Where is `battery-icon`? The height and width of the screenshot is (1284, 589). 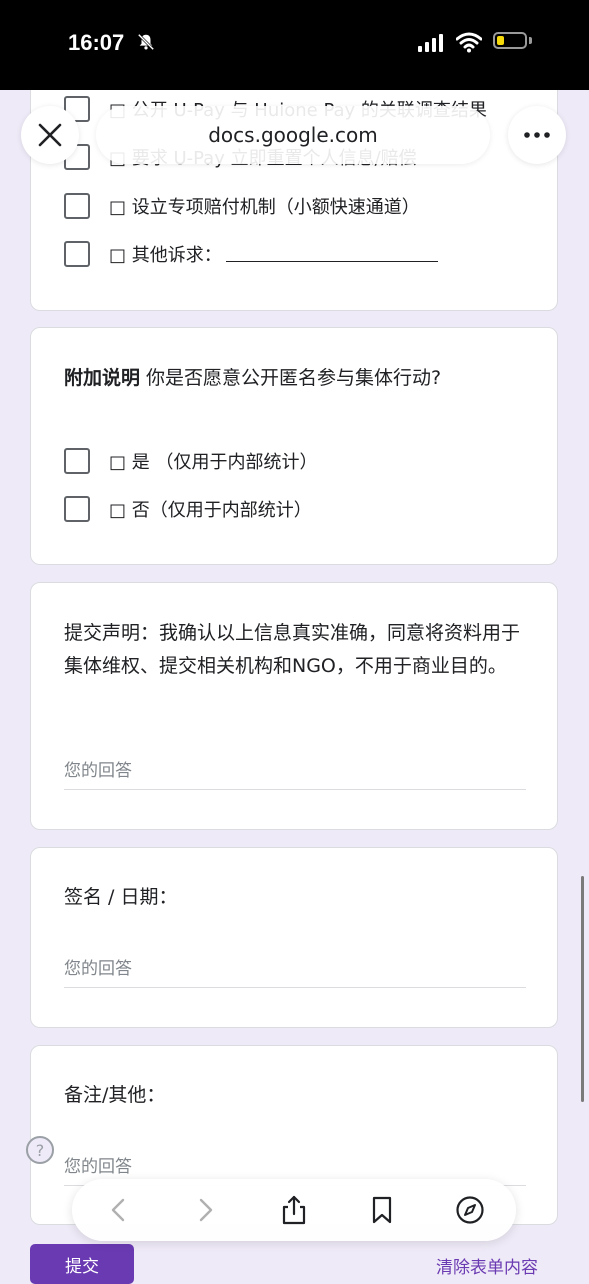 battery-icon is located at coordinates (510, 40).